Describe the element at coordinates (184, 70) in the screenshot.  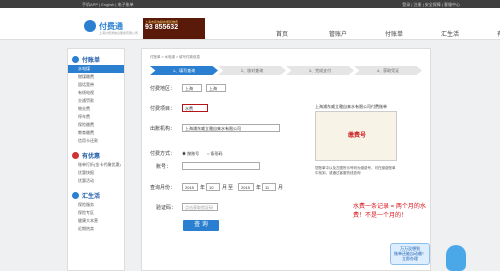
I see `step-1: 1、填写查询` at that location.